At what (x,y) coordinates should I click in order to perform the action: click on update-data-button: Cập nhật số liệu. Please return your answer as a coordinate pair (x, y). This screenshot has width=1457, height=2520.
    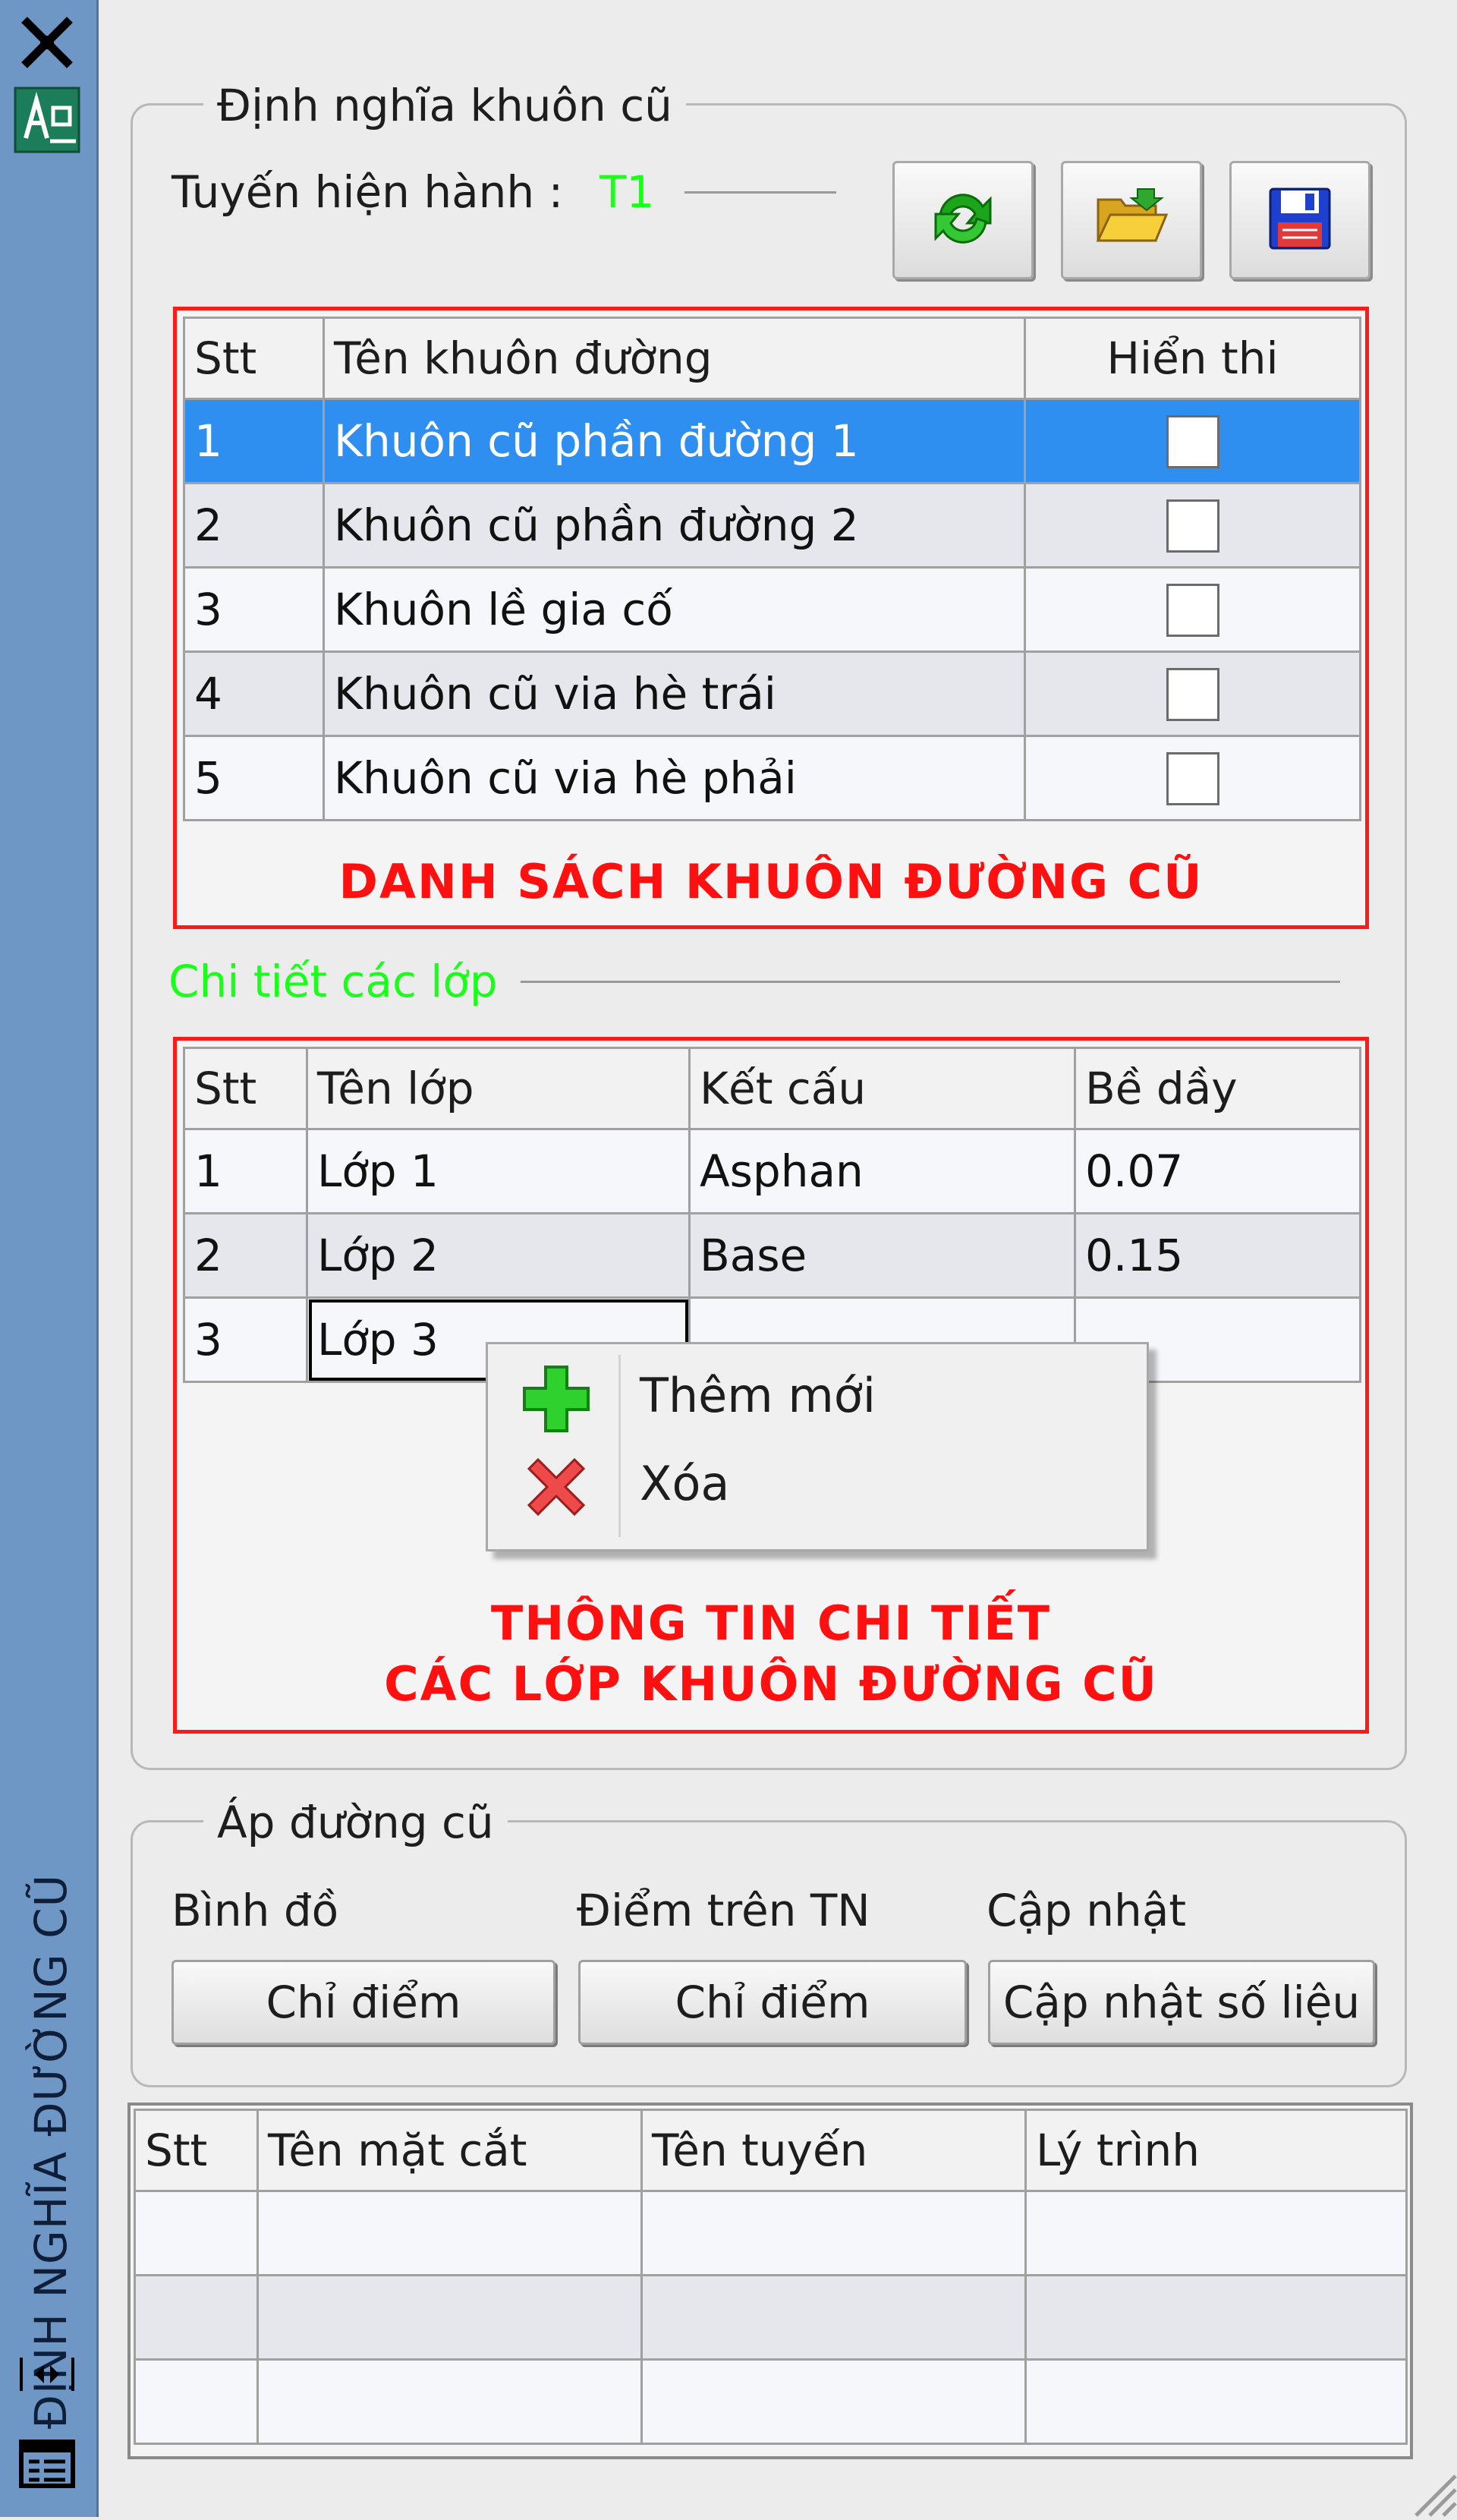
    Looking at the image, I should click on (1181, 2002).